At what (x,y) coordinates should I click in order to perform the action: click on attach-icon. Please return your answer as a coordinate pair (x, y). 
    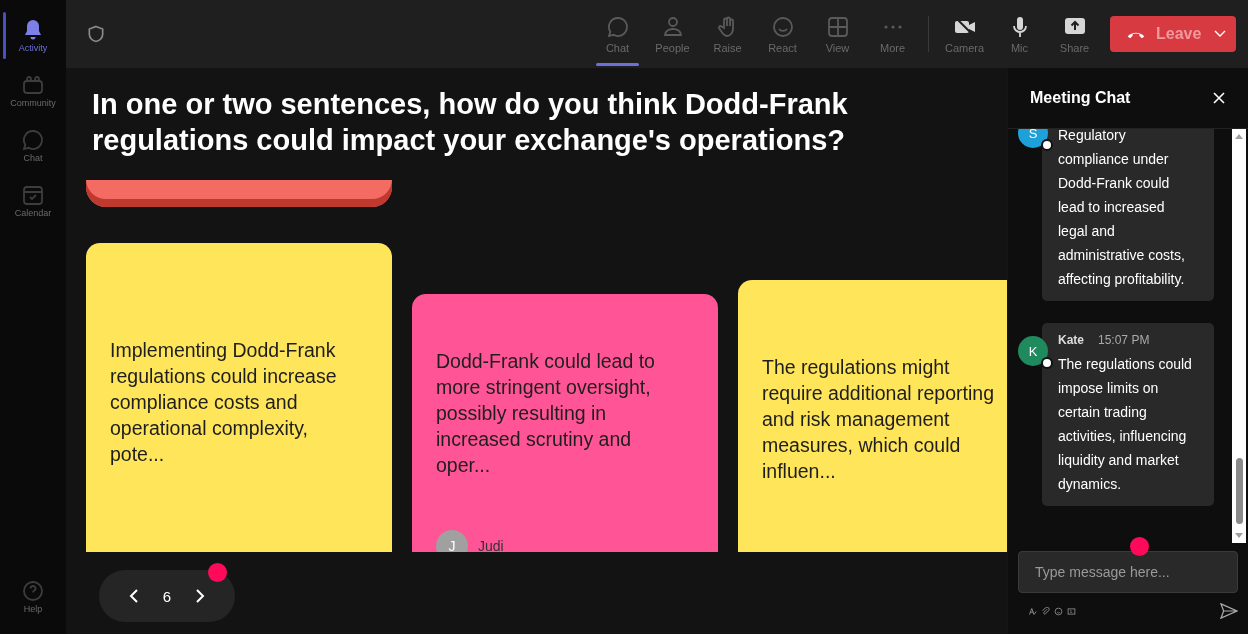
    Looking at the image, I should click on (1045, 611).